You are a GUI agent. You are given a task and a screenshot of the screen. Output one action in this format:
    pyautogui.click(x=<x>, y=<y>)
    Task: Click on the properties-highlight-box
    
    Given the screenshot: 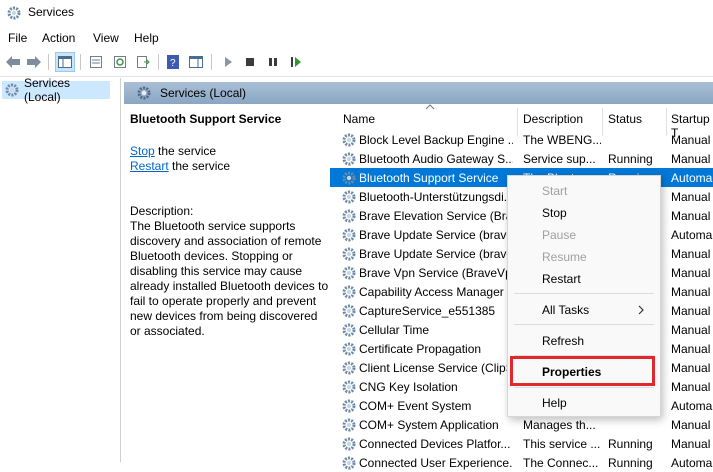 What is the action you would take?
    pyautogui.click(x=582, y=371)
    